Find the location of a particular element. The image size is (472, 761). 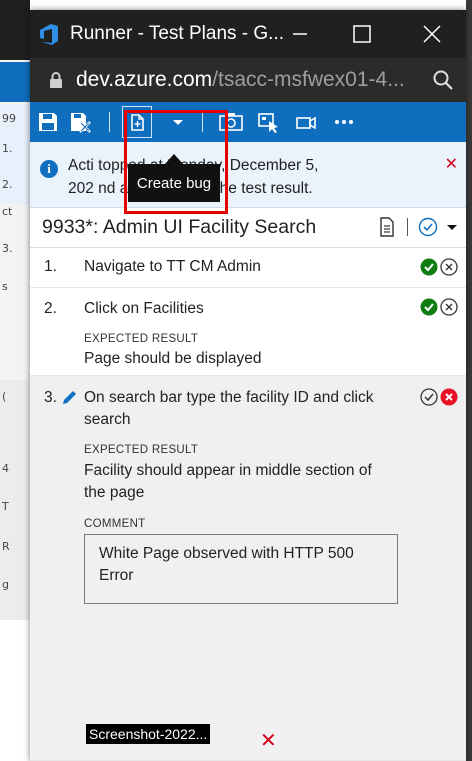

step-action: Click on Facilities is located at coordinates (144, 308).